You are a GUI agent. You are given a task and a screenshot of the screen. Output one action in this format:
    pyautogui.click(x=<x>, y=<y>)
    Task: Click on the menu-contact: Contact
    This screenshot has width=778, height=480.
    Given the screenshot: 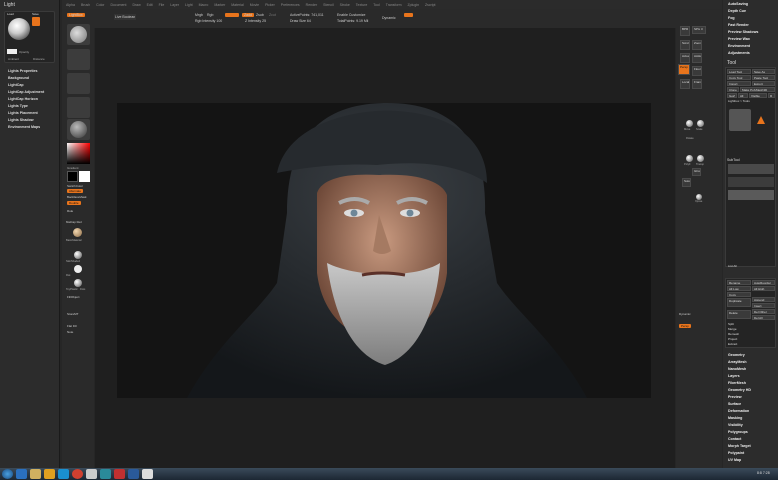 What is the action you would take?
    pyautogui.click(x=734, y=439)
    